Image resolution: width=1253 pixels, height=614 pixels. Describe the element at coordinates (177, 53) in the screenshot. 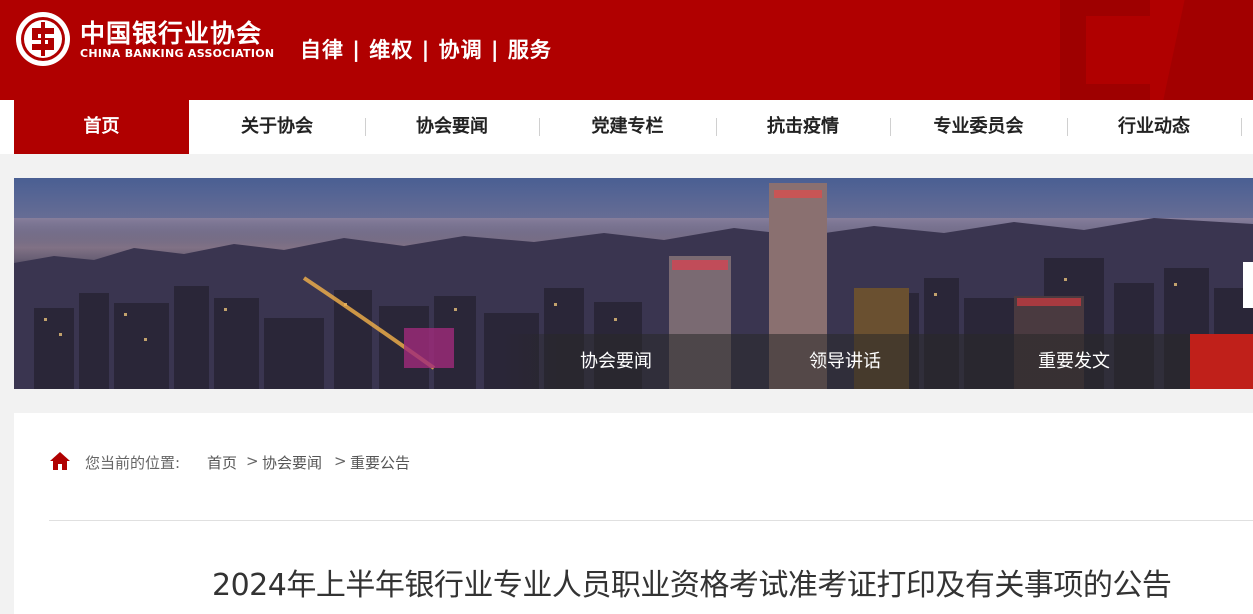

I see `org-name-en: CHINA BANKING ASSOCIATION` at that location.